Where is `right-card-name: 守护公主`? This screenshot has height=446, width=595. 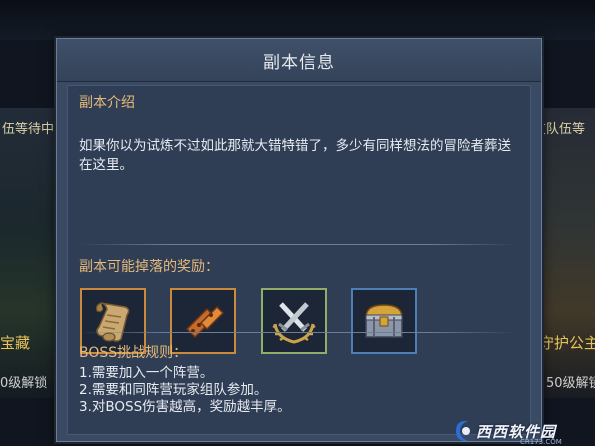
right-card-name: 守护公主 is located at coordinates (567, 343).